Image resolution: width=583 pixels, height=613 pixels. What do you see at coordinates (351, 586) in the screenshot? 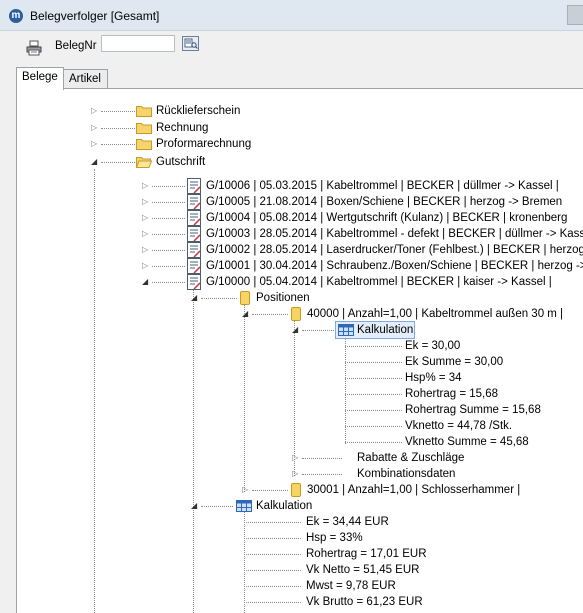
I see `value-label: Mwst = 9,78 EUR` at bounding box center [351, 586].